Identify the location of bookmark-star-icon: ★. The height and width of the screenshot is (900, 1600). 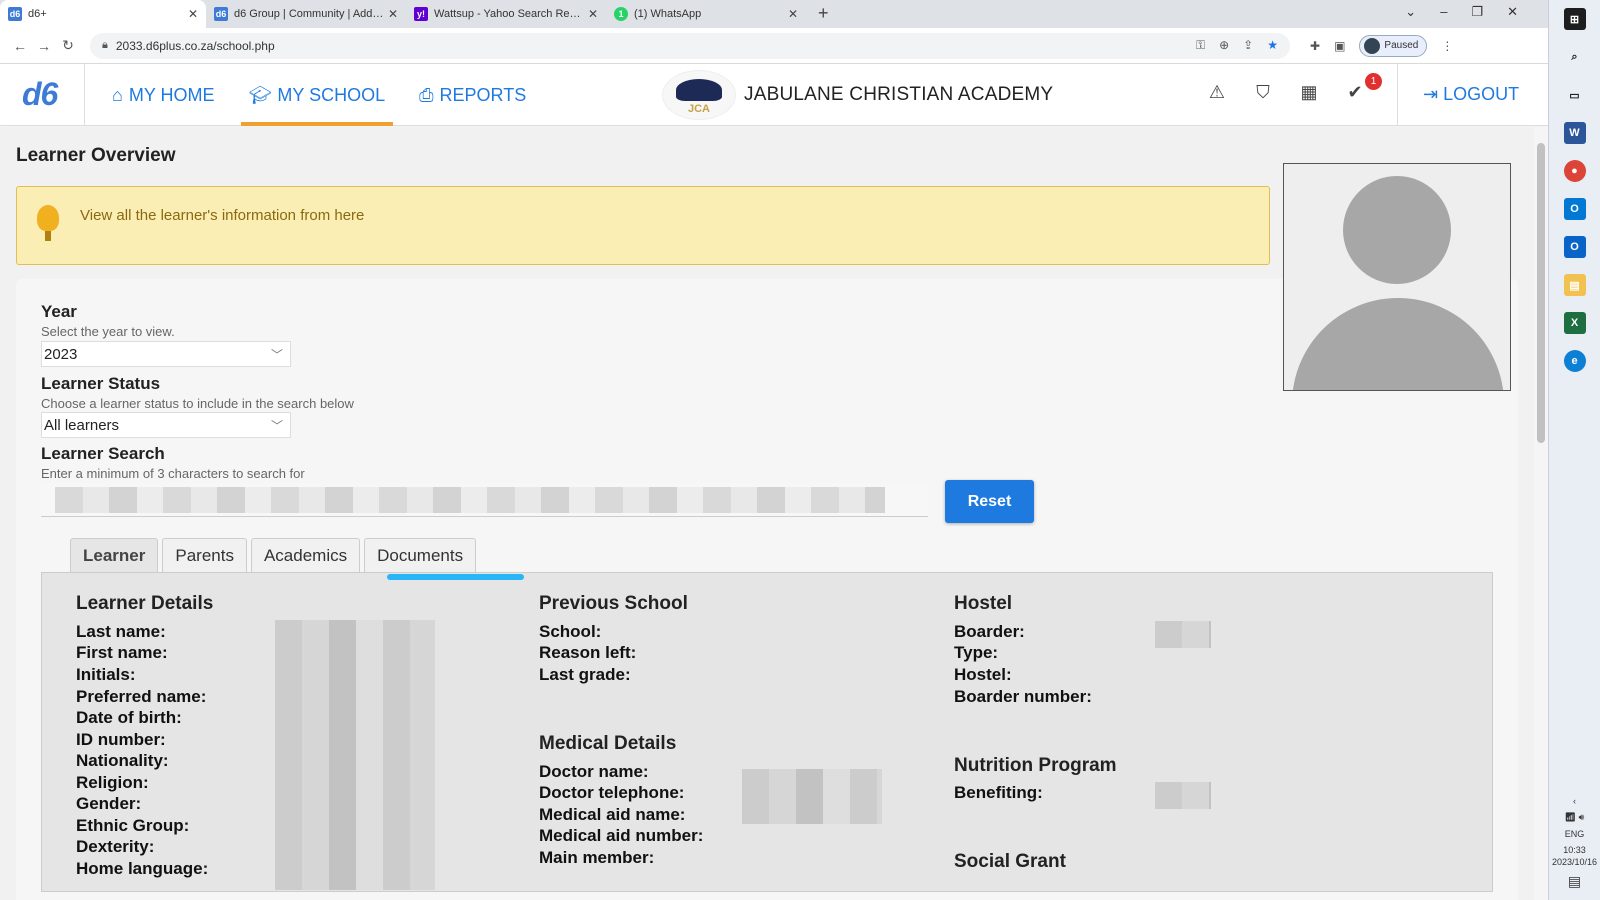
(1272, 45).